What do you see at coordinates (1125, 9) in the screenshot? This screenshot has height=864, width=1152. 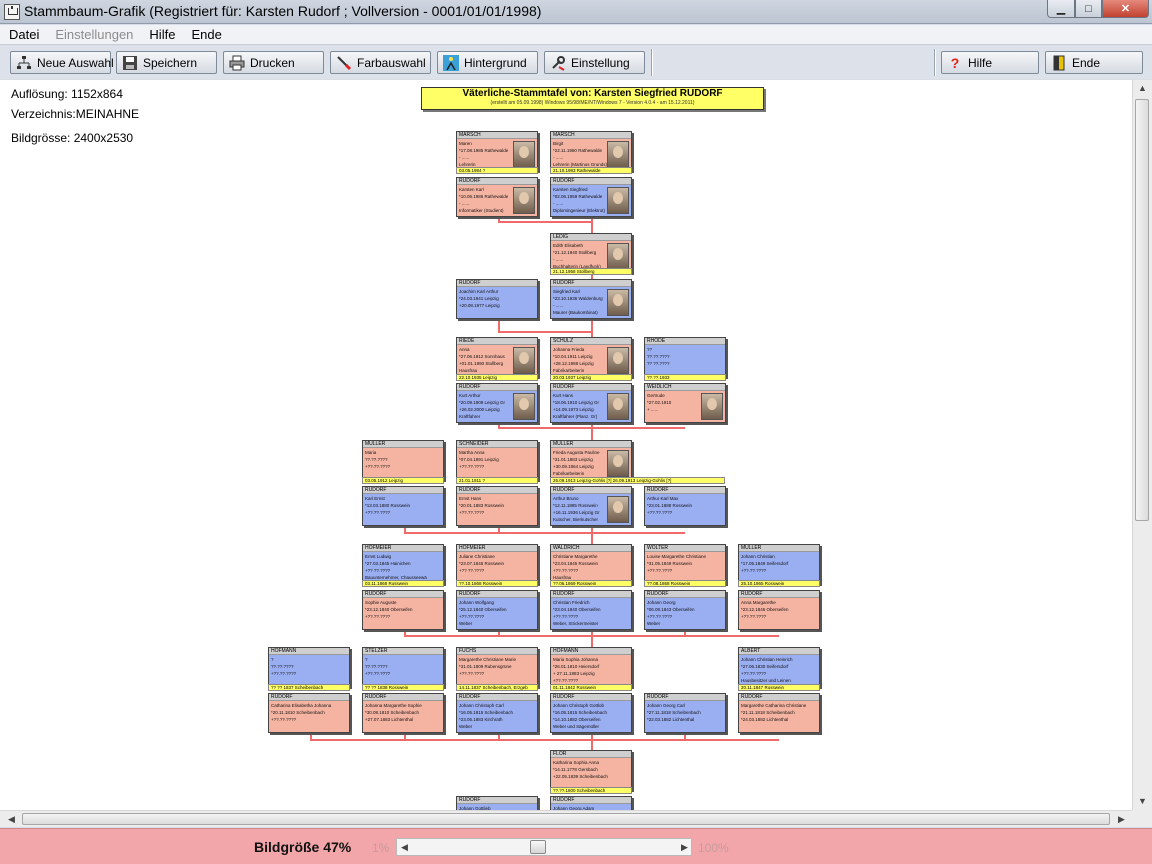 I see `close-button: ✕` at bounding box center [1125, 9].